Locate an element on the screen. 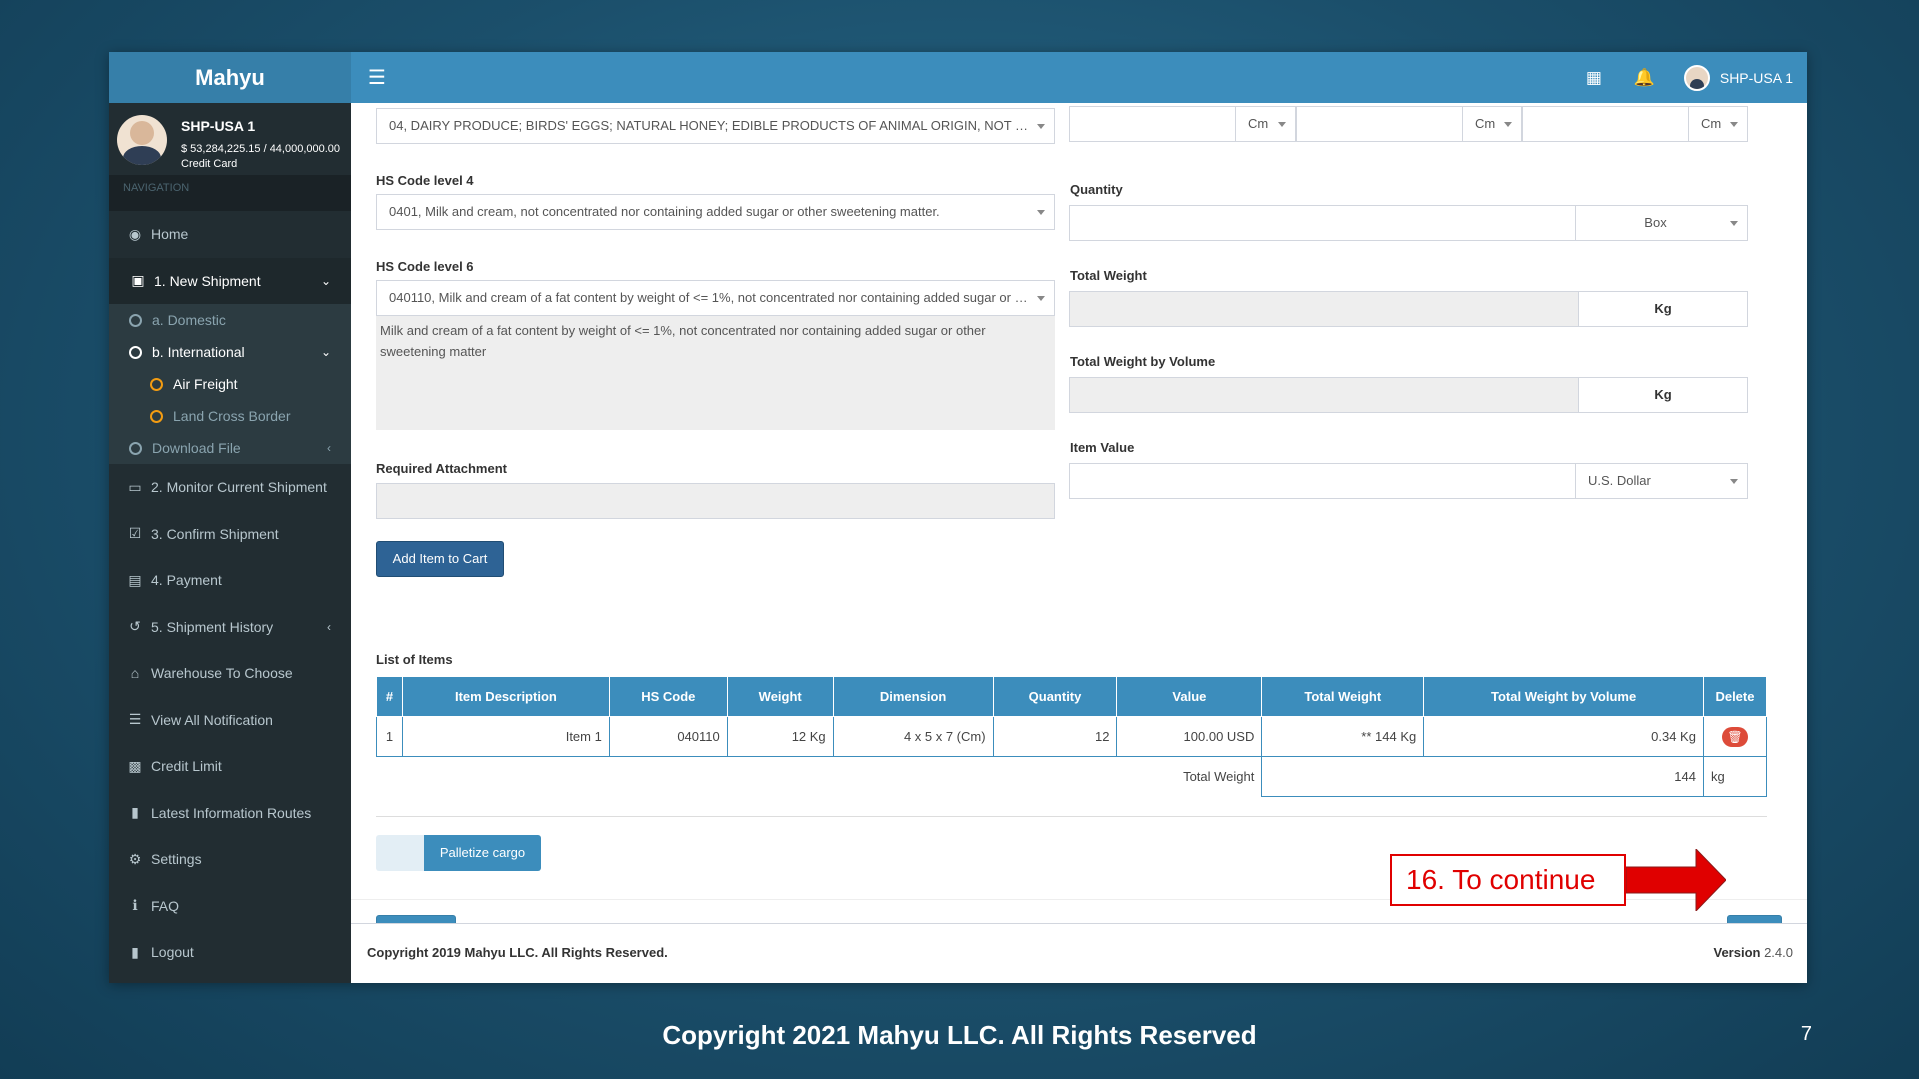  sidebar-item-monitor: ▭ 2. Monitor Current Shipment is located at coordinates (230, 487).